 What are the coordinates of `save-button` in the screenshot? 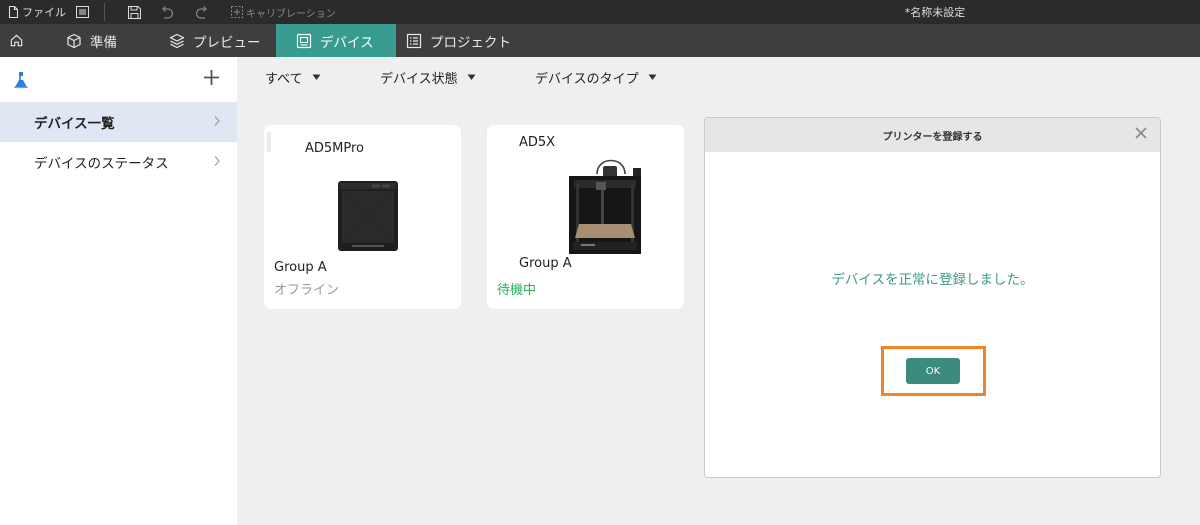 It's located at (134, 12).